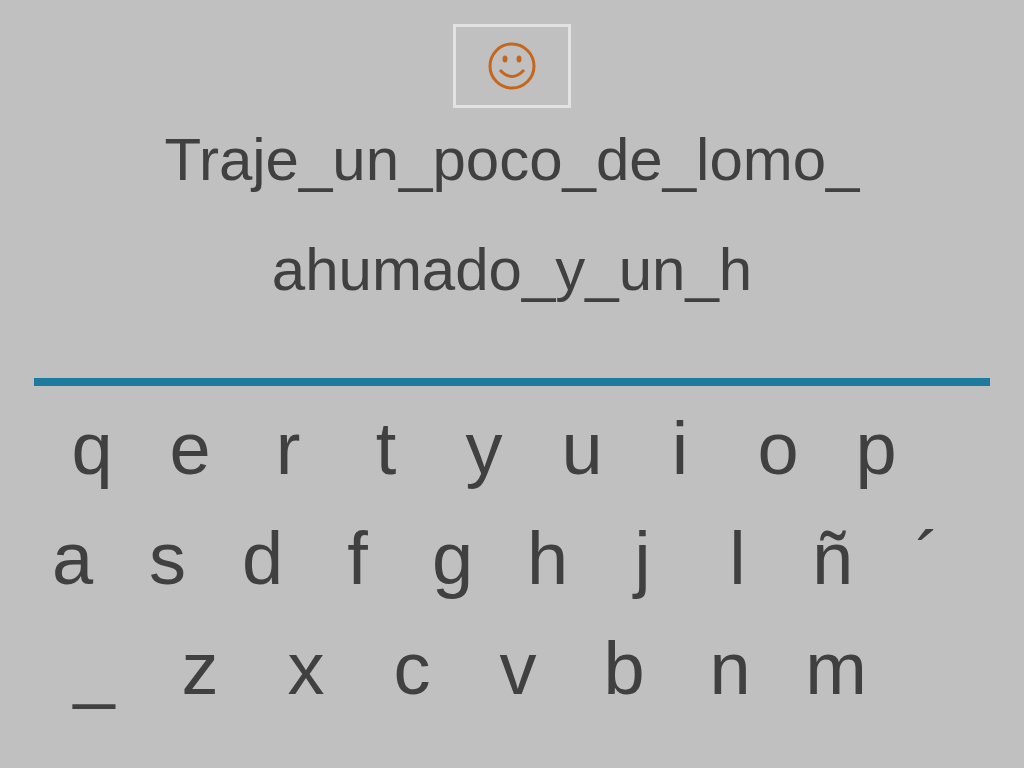 The width and height of the screenshot is (1024, 768). I want to click on keyboard-key: l, so click(737, 559).